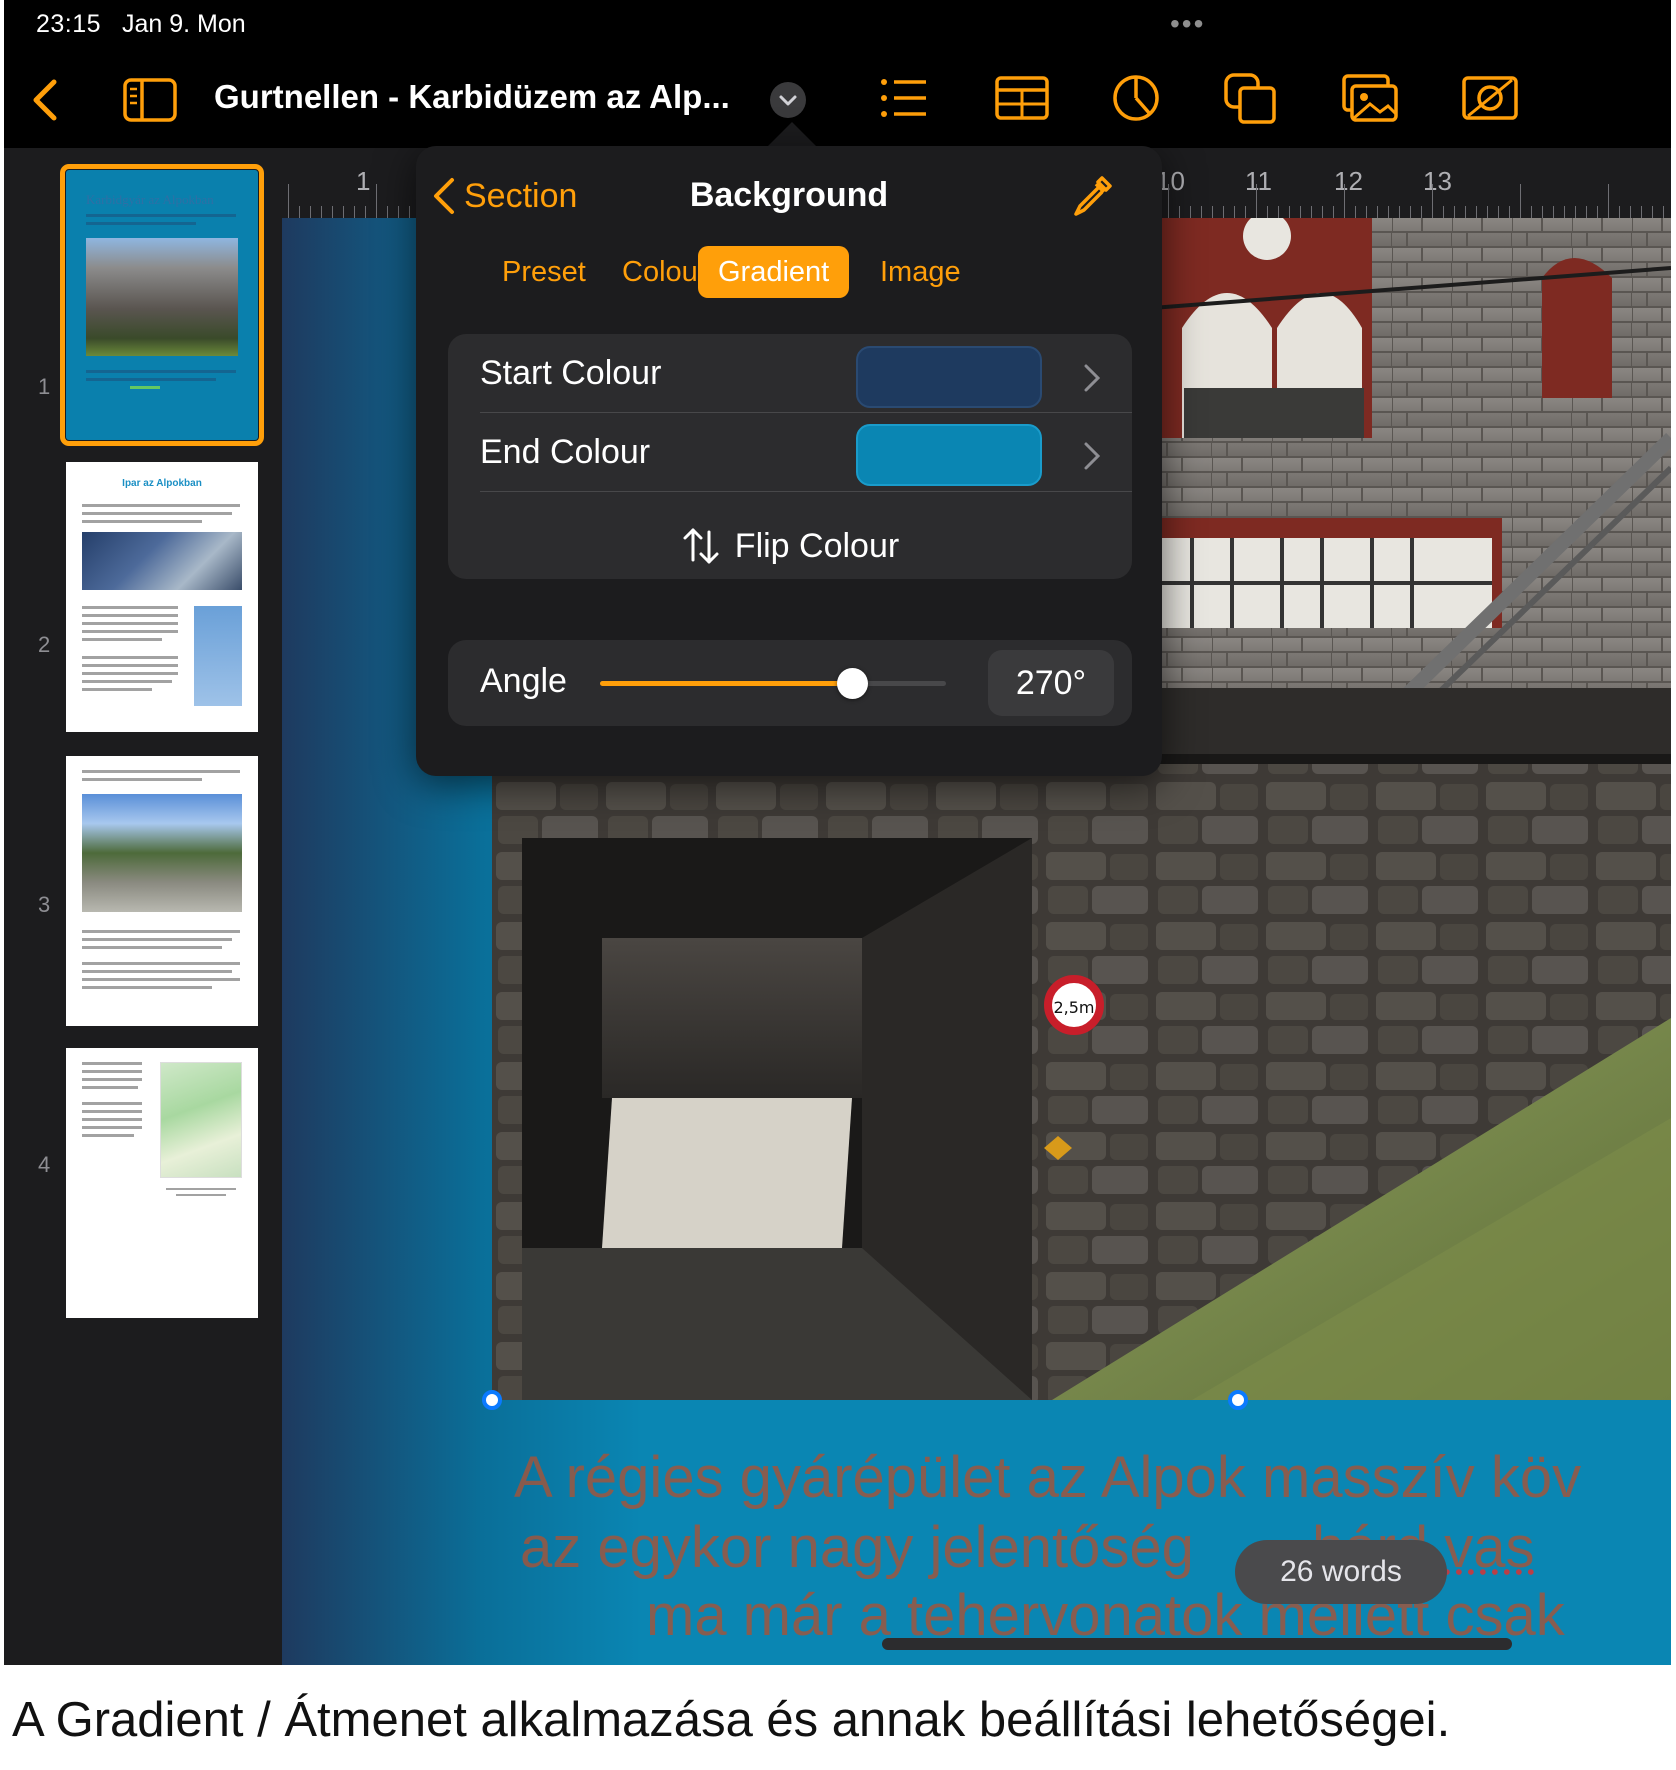 Image resolution: width=1676 pixels, height=1770 pixels. What do you see at coordinates (1092, 196) in the screenshot?
I see `eyedropper-icon` at bounding box center [1092, 196].